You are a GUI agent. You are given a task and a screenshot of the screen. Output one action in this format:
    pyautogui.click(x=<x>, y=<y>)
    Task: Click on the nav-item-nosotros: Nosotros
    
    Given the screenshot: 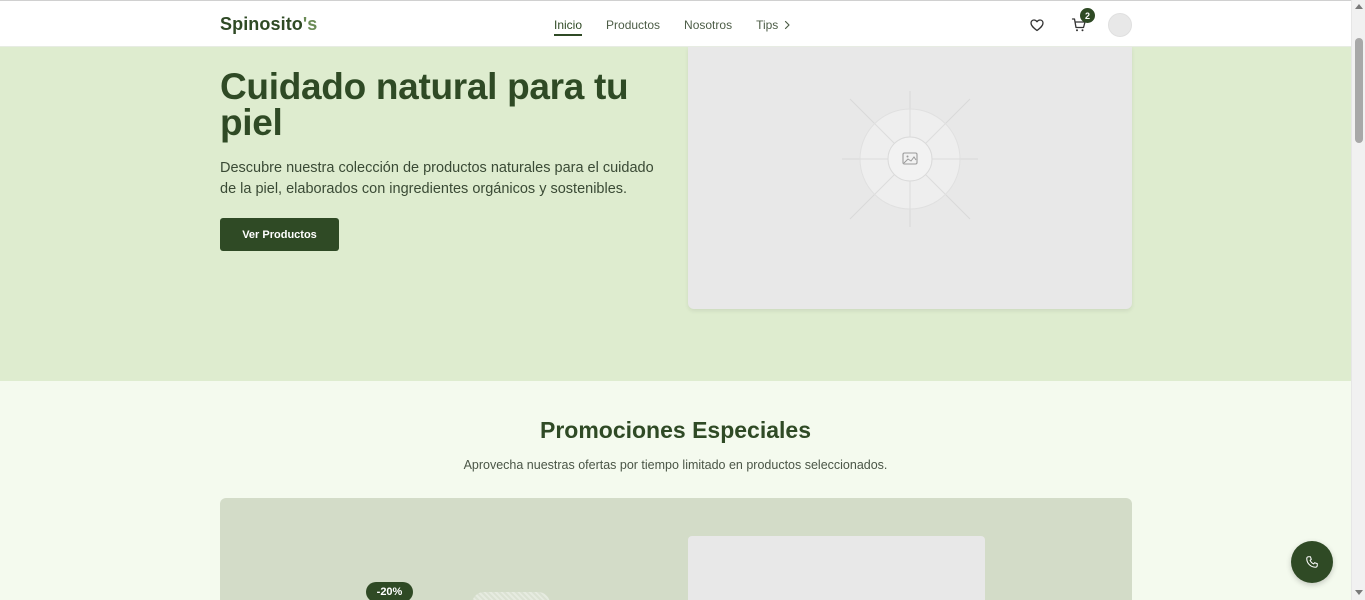 What is the action you would take?
    pyautogui.click(x=708, y=25)
    